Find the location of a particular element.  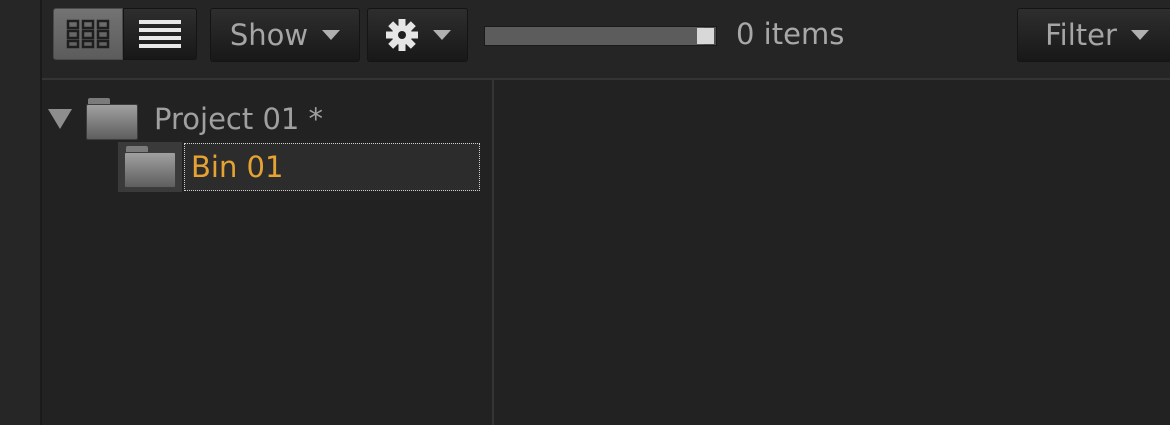

list-icon is located at coordinates (160, 34).